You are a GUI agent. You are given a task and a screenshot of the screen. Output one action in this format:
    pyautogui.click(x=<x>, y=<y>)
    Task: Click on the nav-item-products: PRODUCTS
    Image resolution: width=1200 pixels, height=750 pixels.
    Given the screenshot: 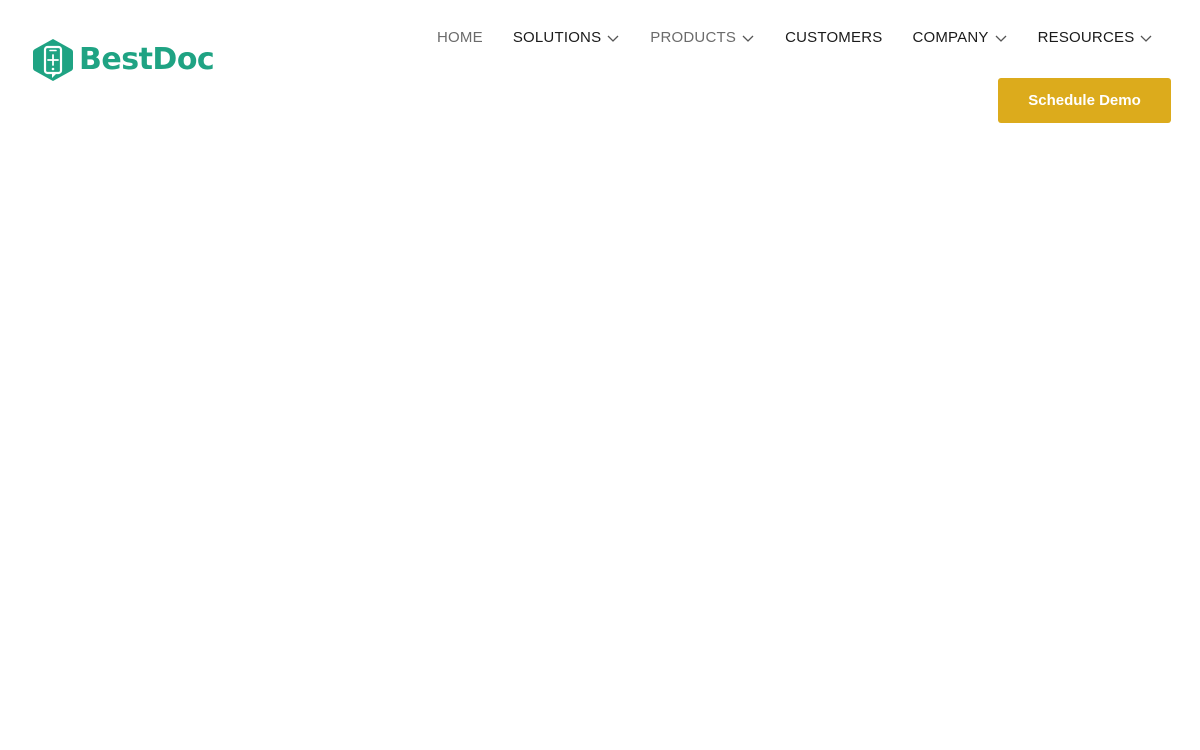 What is the action you would take?
    pyautogui.click(x=702, y=38)
    